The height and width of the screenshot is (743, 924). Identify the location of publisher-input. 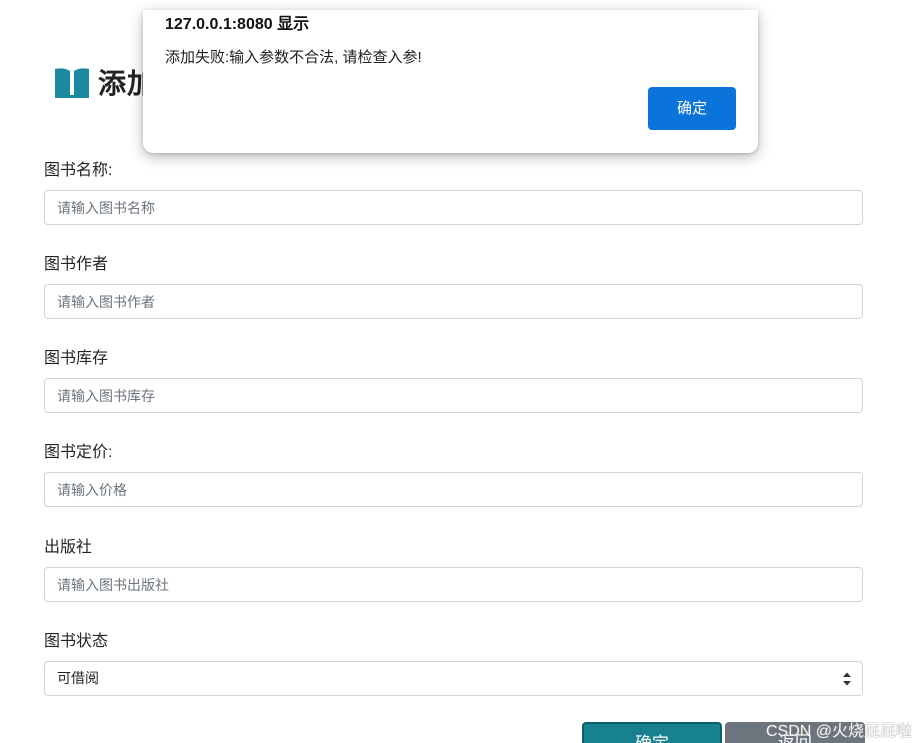
(453, 584).